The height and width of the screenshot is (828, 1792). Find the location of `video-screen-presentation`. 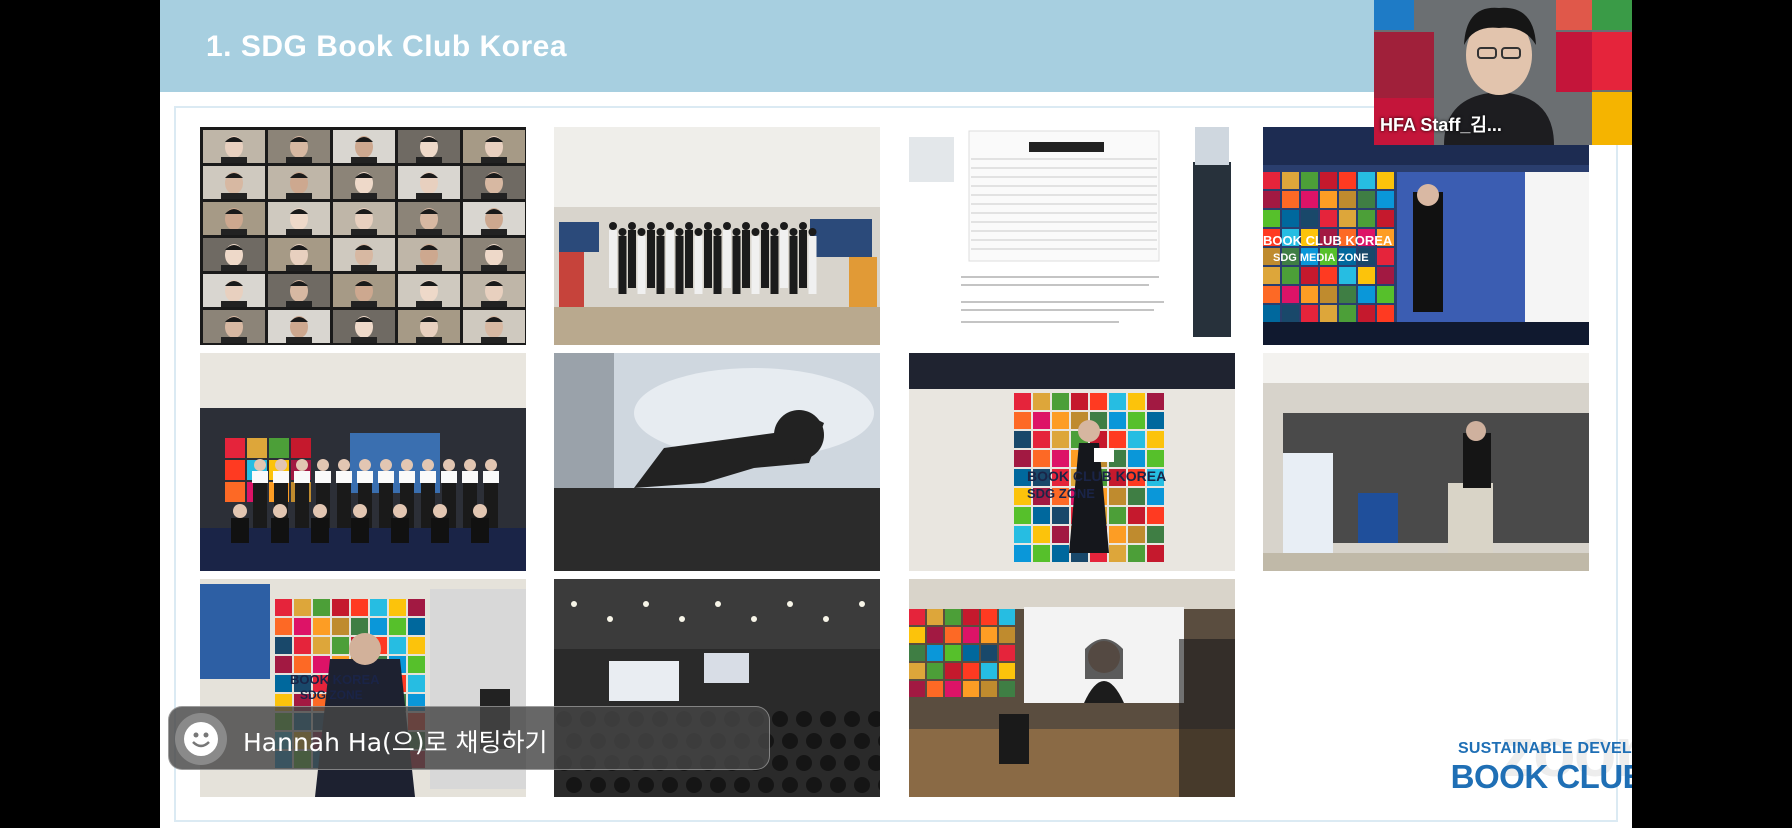

video-screen-presentation is located at coordinates (1072, 688).